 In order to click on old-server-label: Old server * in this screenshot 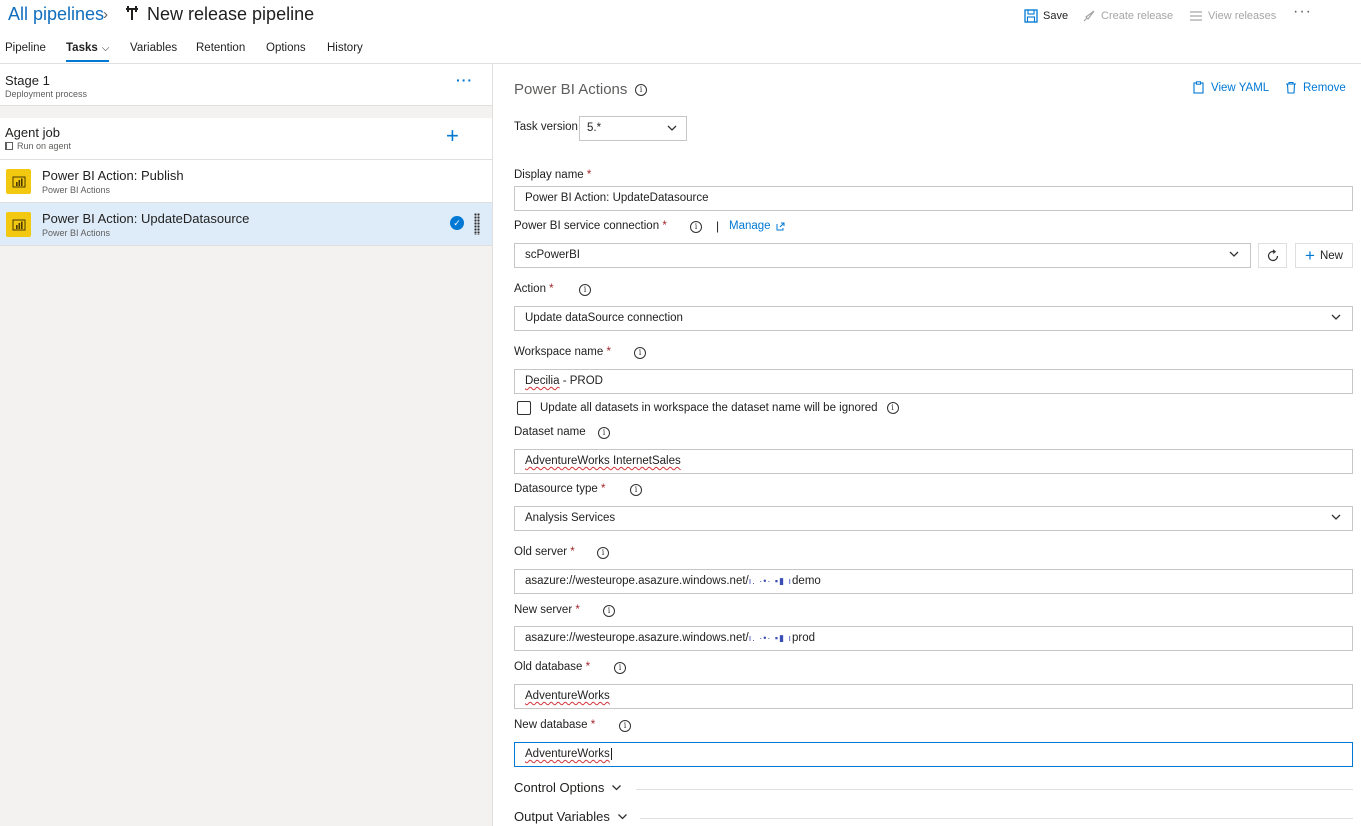, I will do `click(544, 552)`.